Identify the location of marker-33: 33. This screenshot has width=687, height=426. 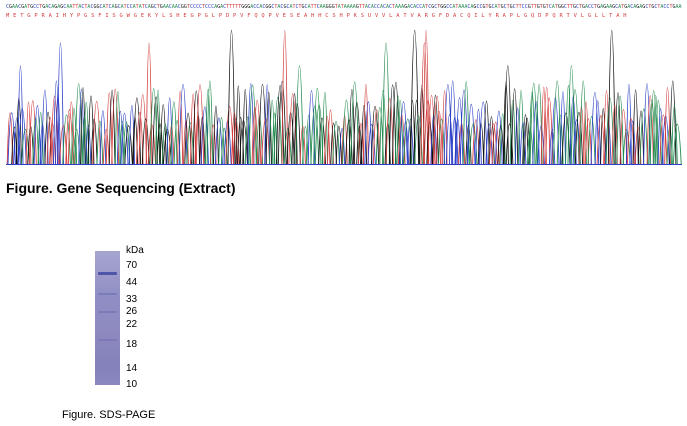
(132, 299).